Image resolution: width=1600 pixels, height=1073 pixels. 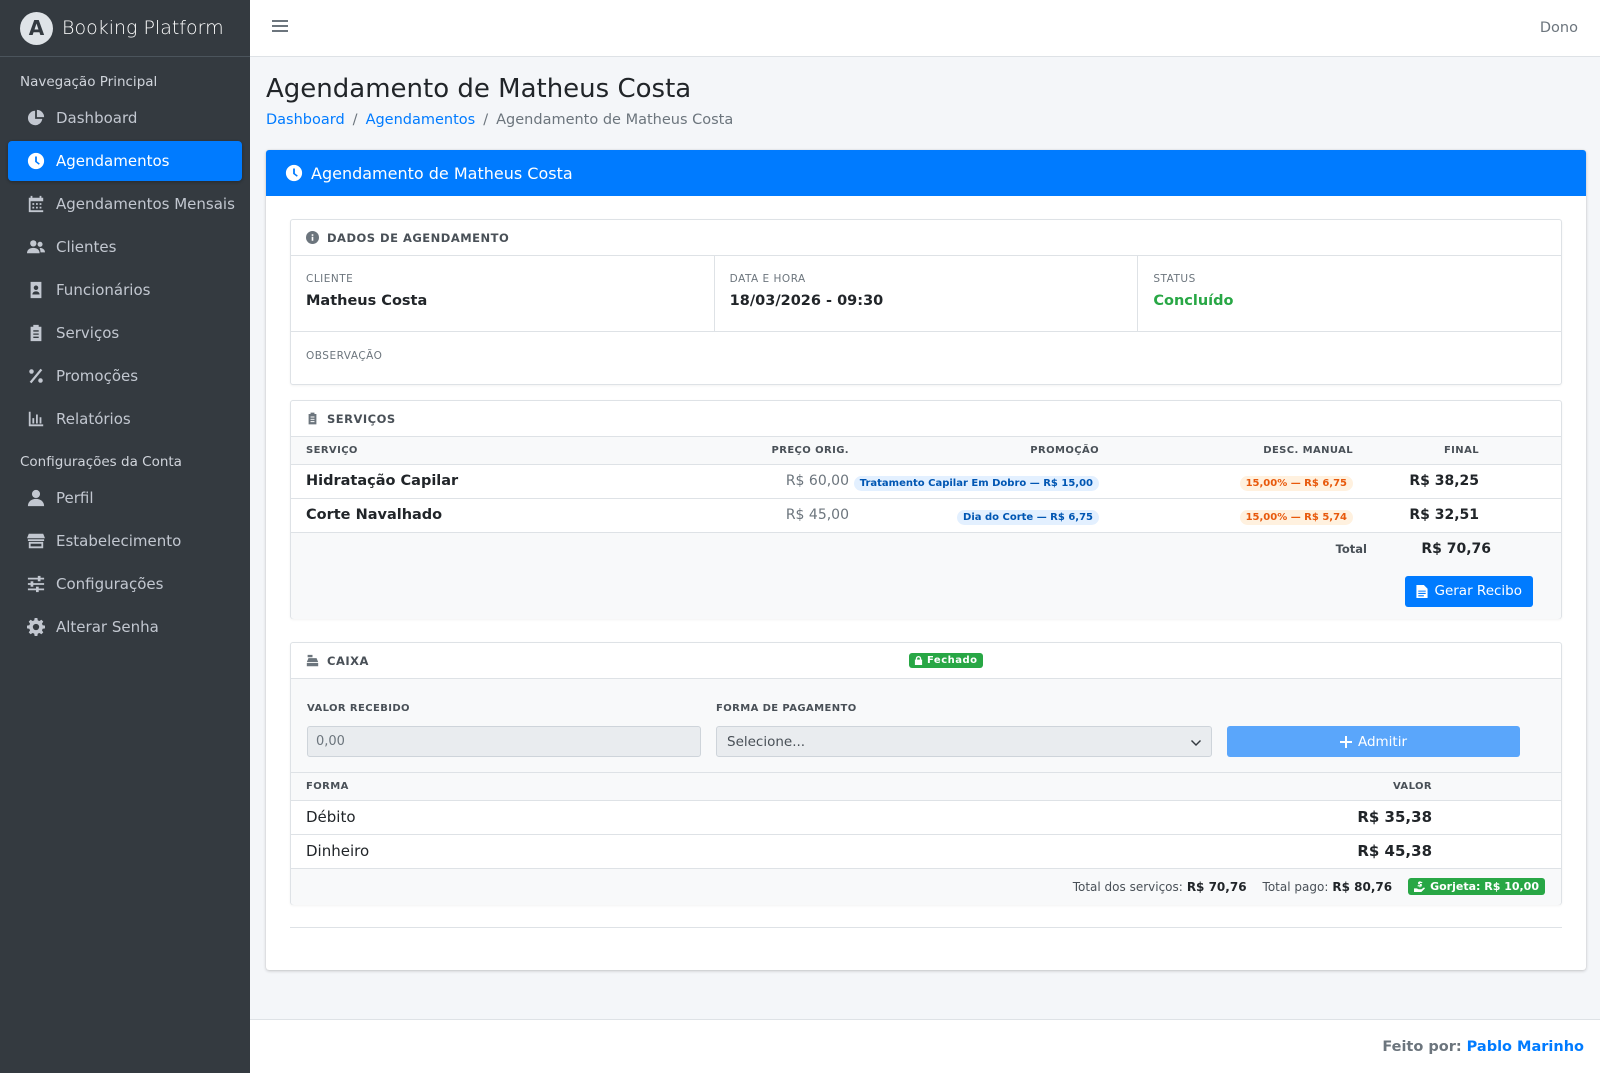 I want to click on percent-icon, so click(x=36, y=376).